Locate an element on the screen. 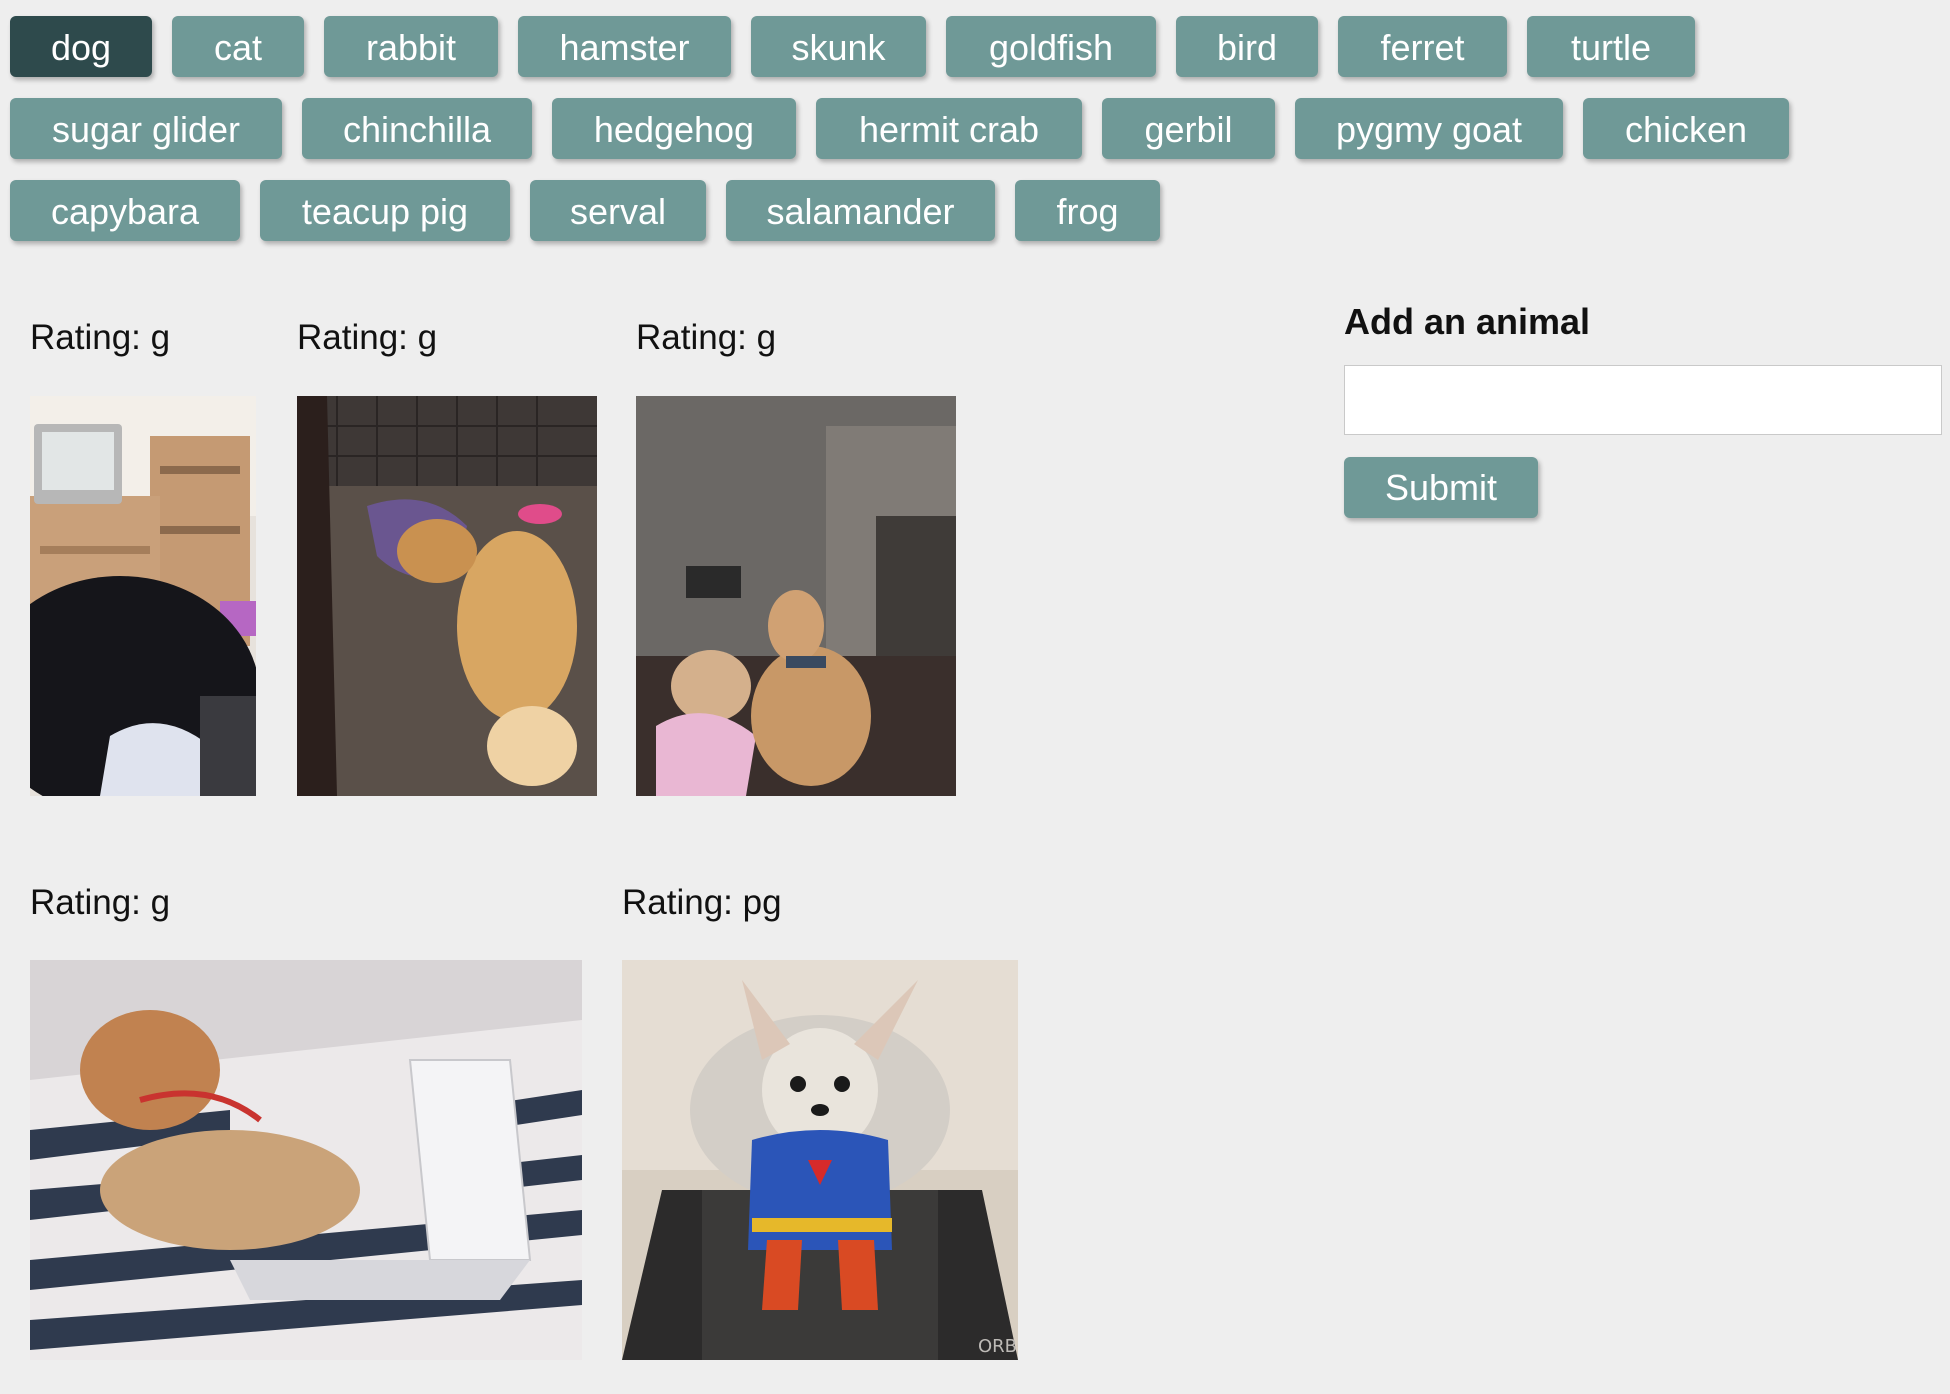 Image resolution: width=1950 pixels, height=1394 pixels. animal-button-capybara: capybara is located at coordinates (125, 210).